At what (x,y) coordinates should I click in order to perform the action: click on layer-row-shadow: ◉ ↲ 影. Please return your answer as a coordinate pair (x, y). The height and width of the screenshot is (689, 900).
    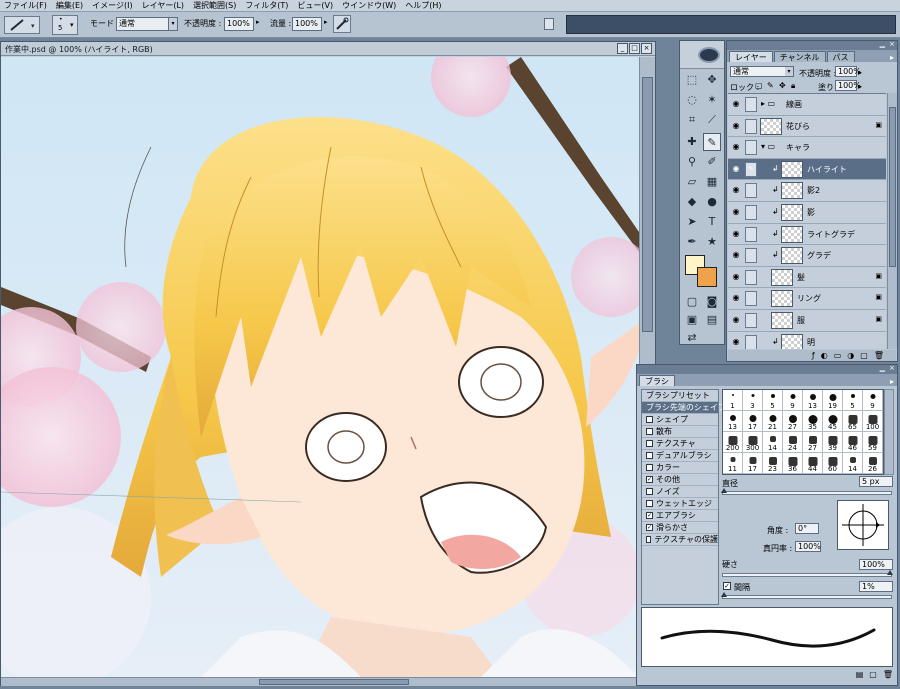
    Looking at the image, I should click on (807, 212).